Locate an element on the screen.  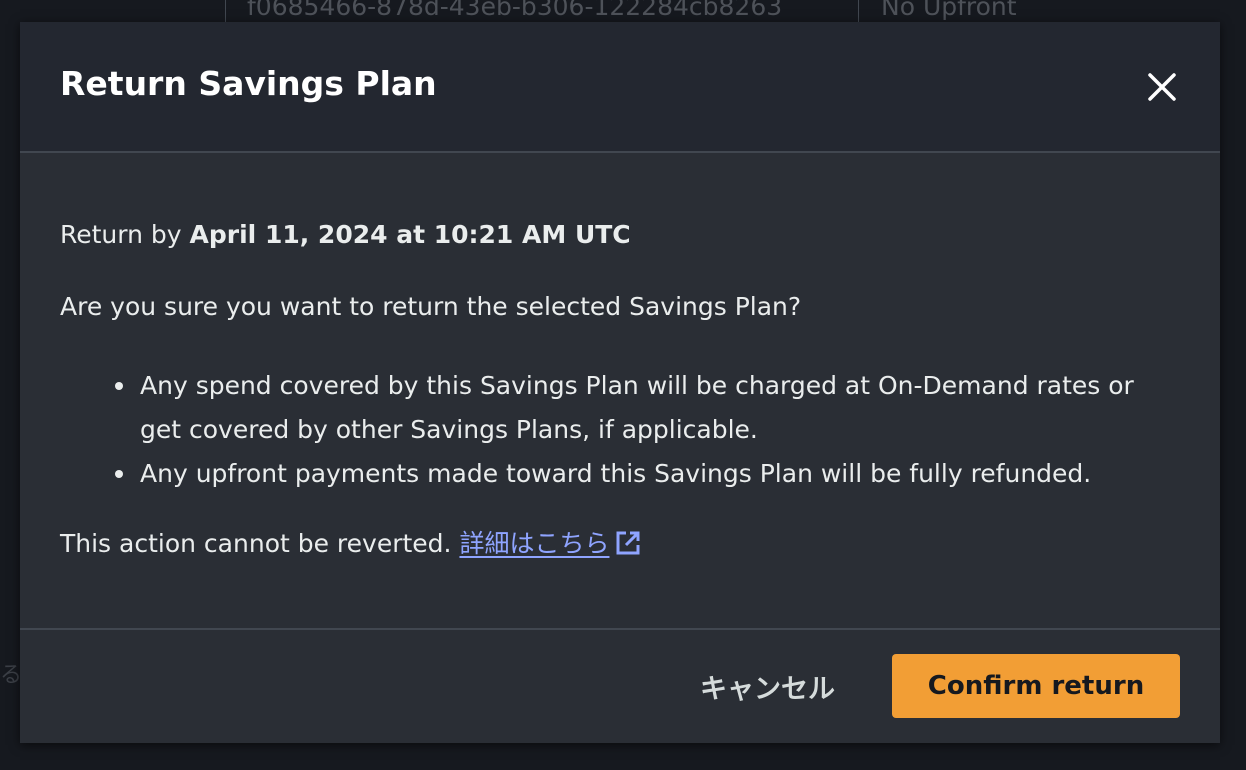
payment-option-cell: No Upfront is located at coordinates (949, 10).